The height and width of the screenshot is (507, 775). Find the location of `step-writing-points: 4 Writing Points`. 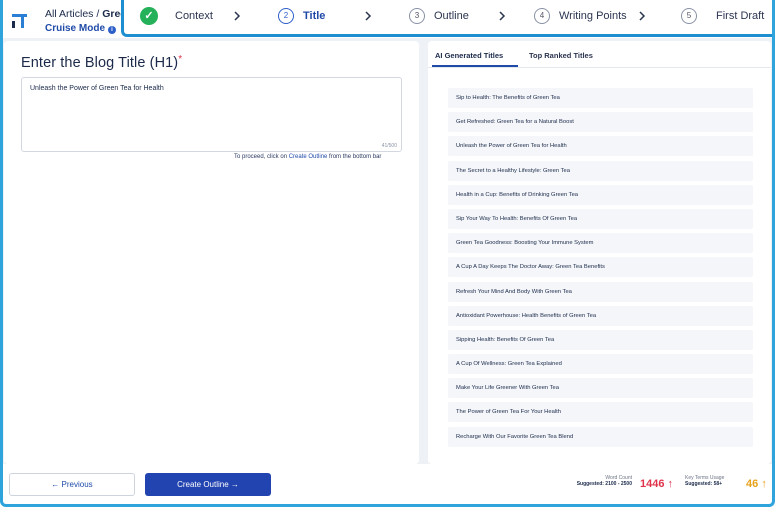

step-writing-points: 4 Writing Points is located at coordinates (580, 16).